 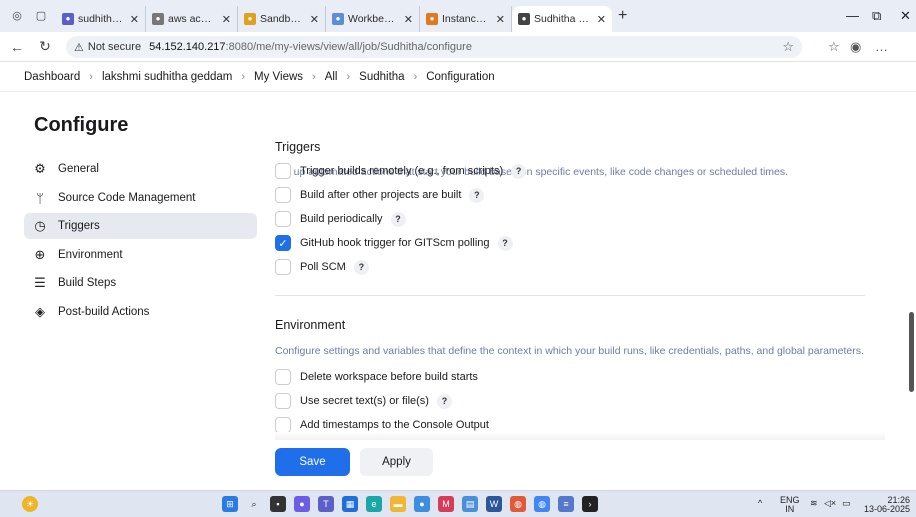 What do you see at coordinates (494, 504) in the screenshot?
I see `word-icon: W` at bounding box center [494, 504].